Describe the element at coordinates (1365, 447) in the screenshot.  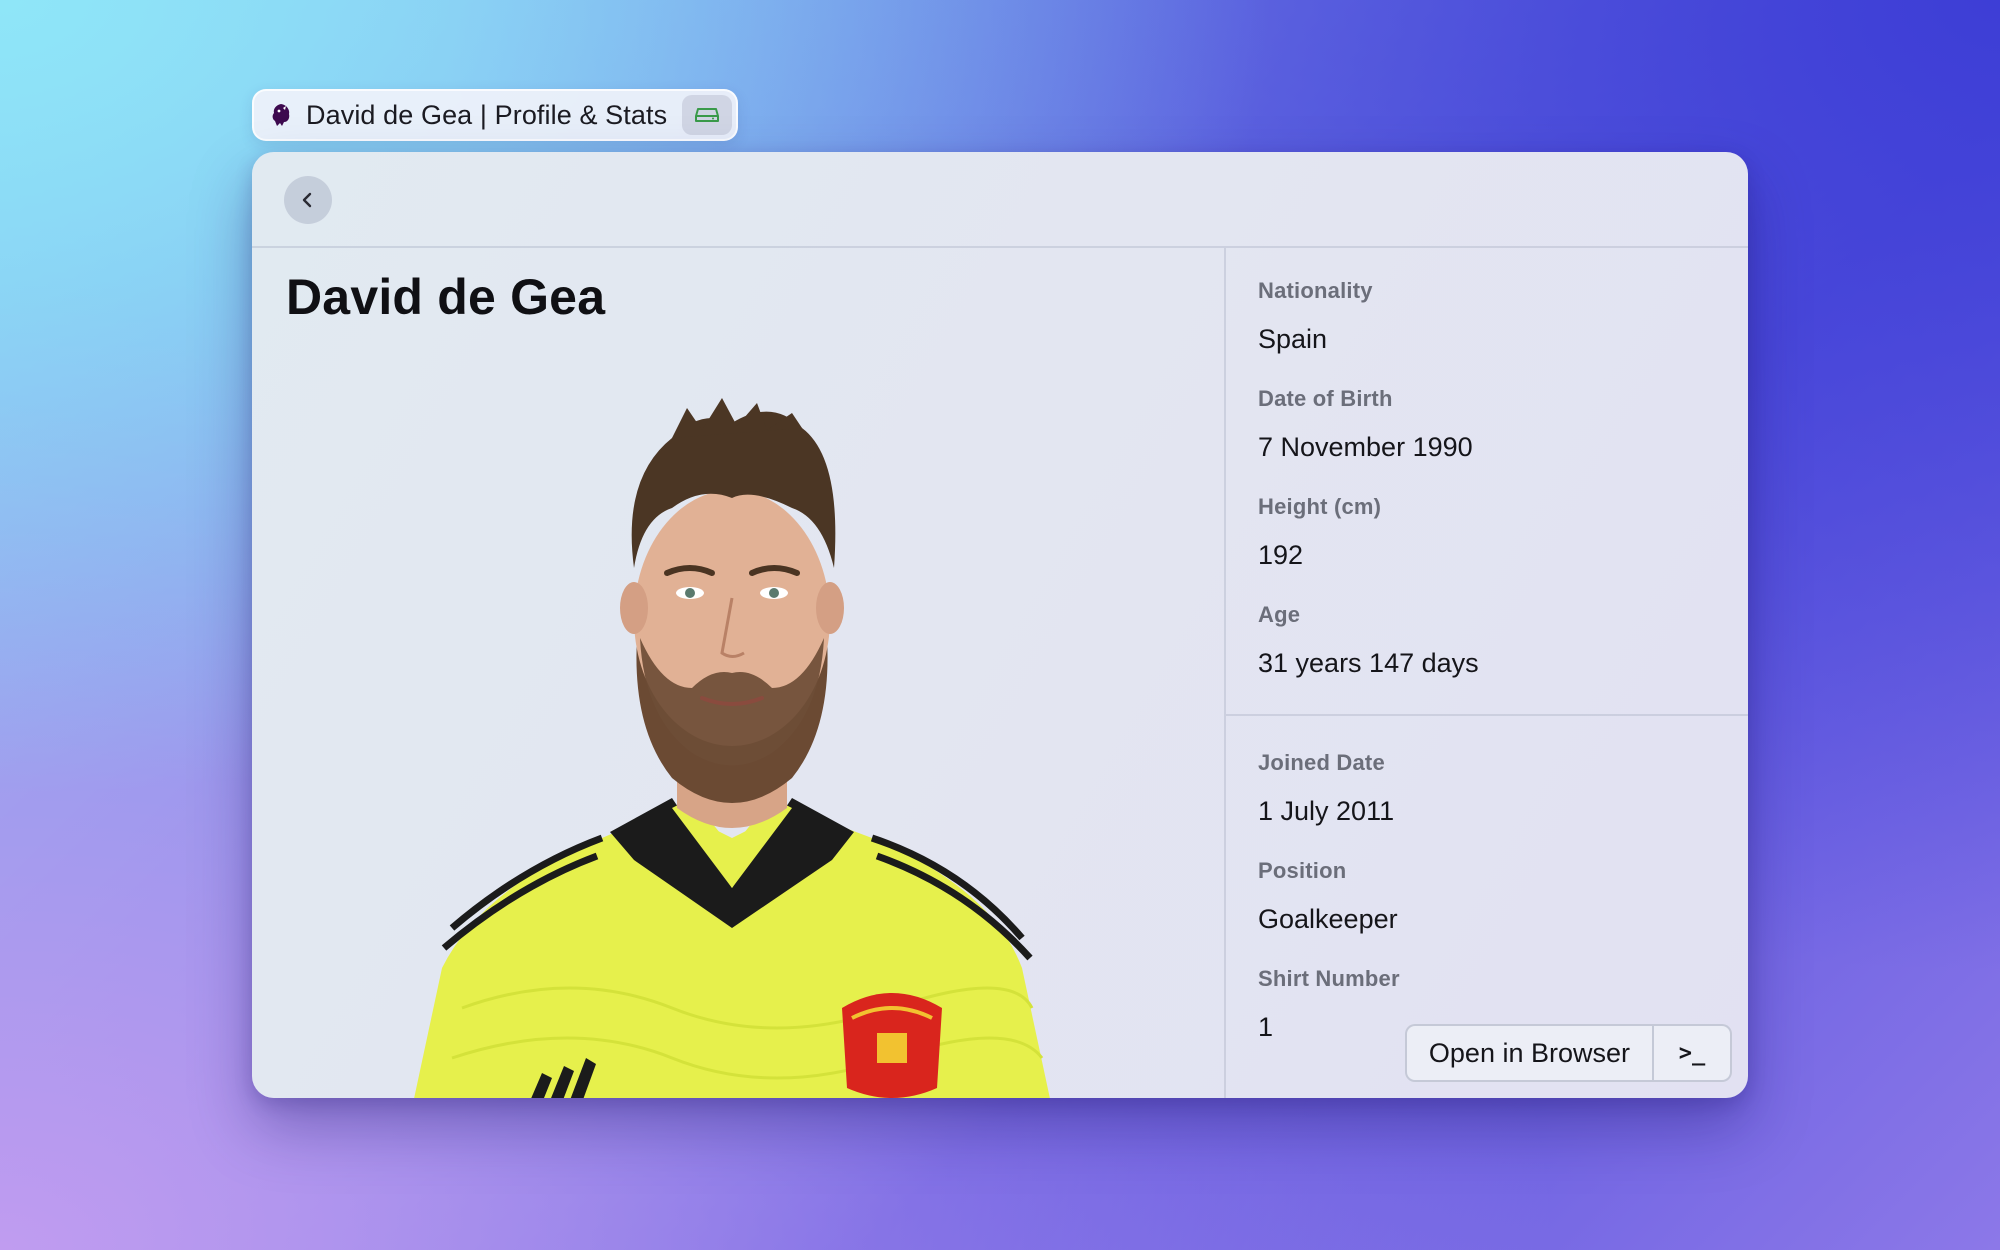
I see `field-value: 7 November 1990` at that location.